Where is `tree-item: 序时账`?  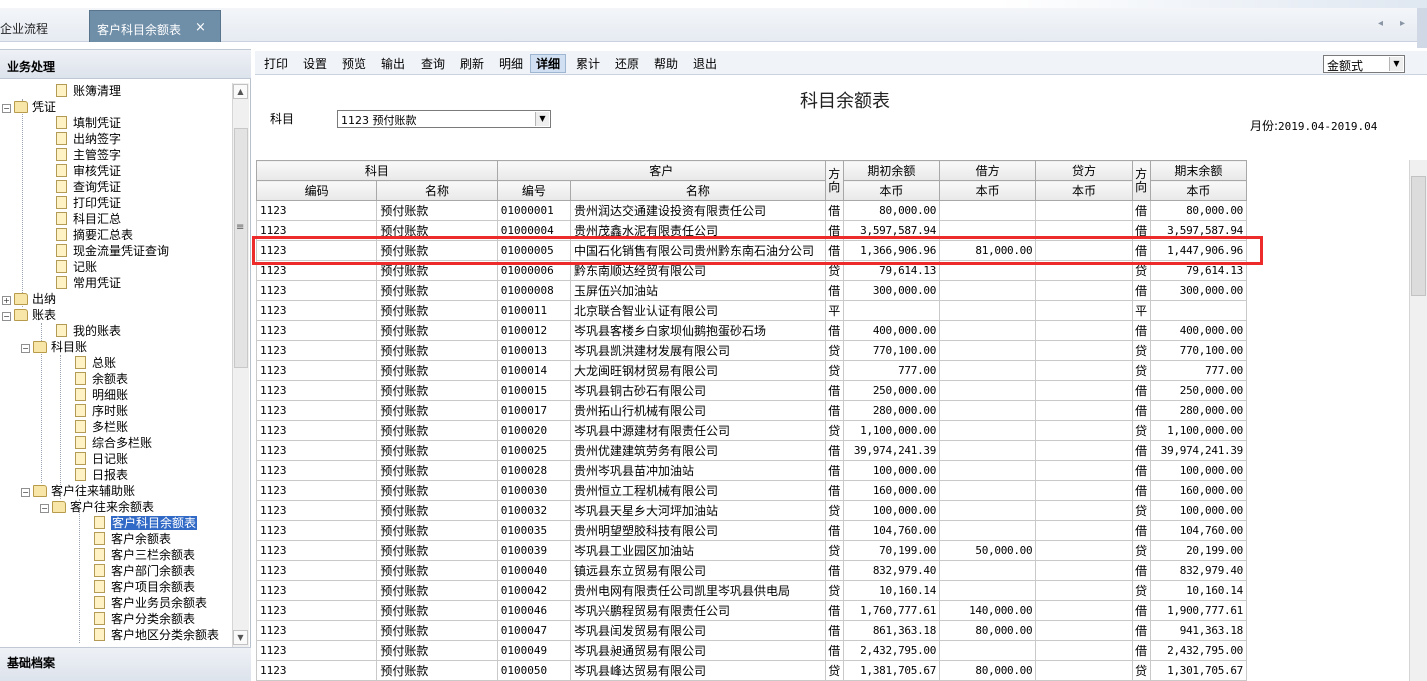 tree-item: 序时账 is located at coordinates (101, 411).